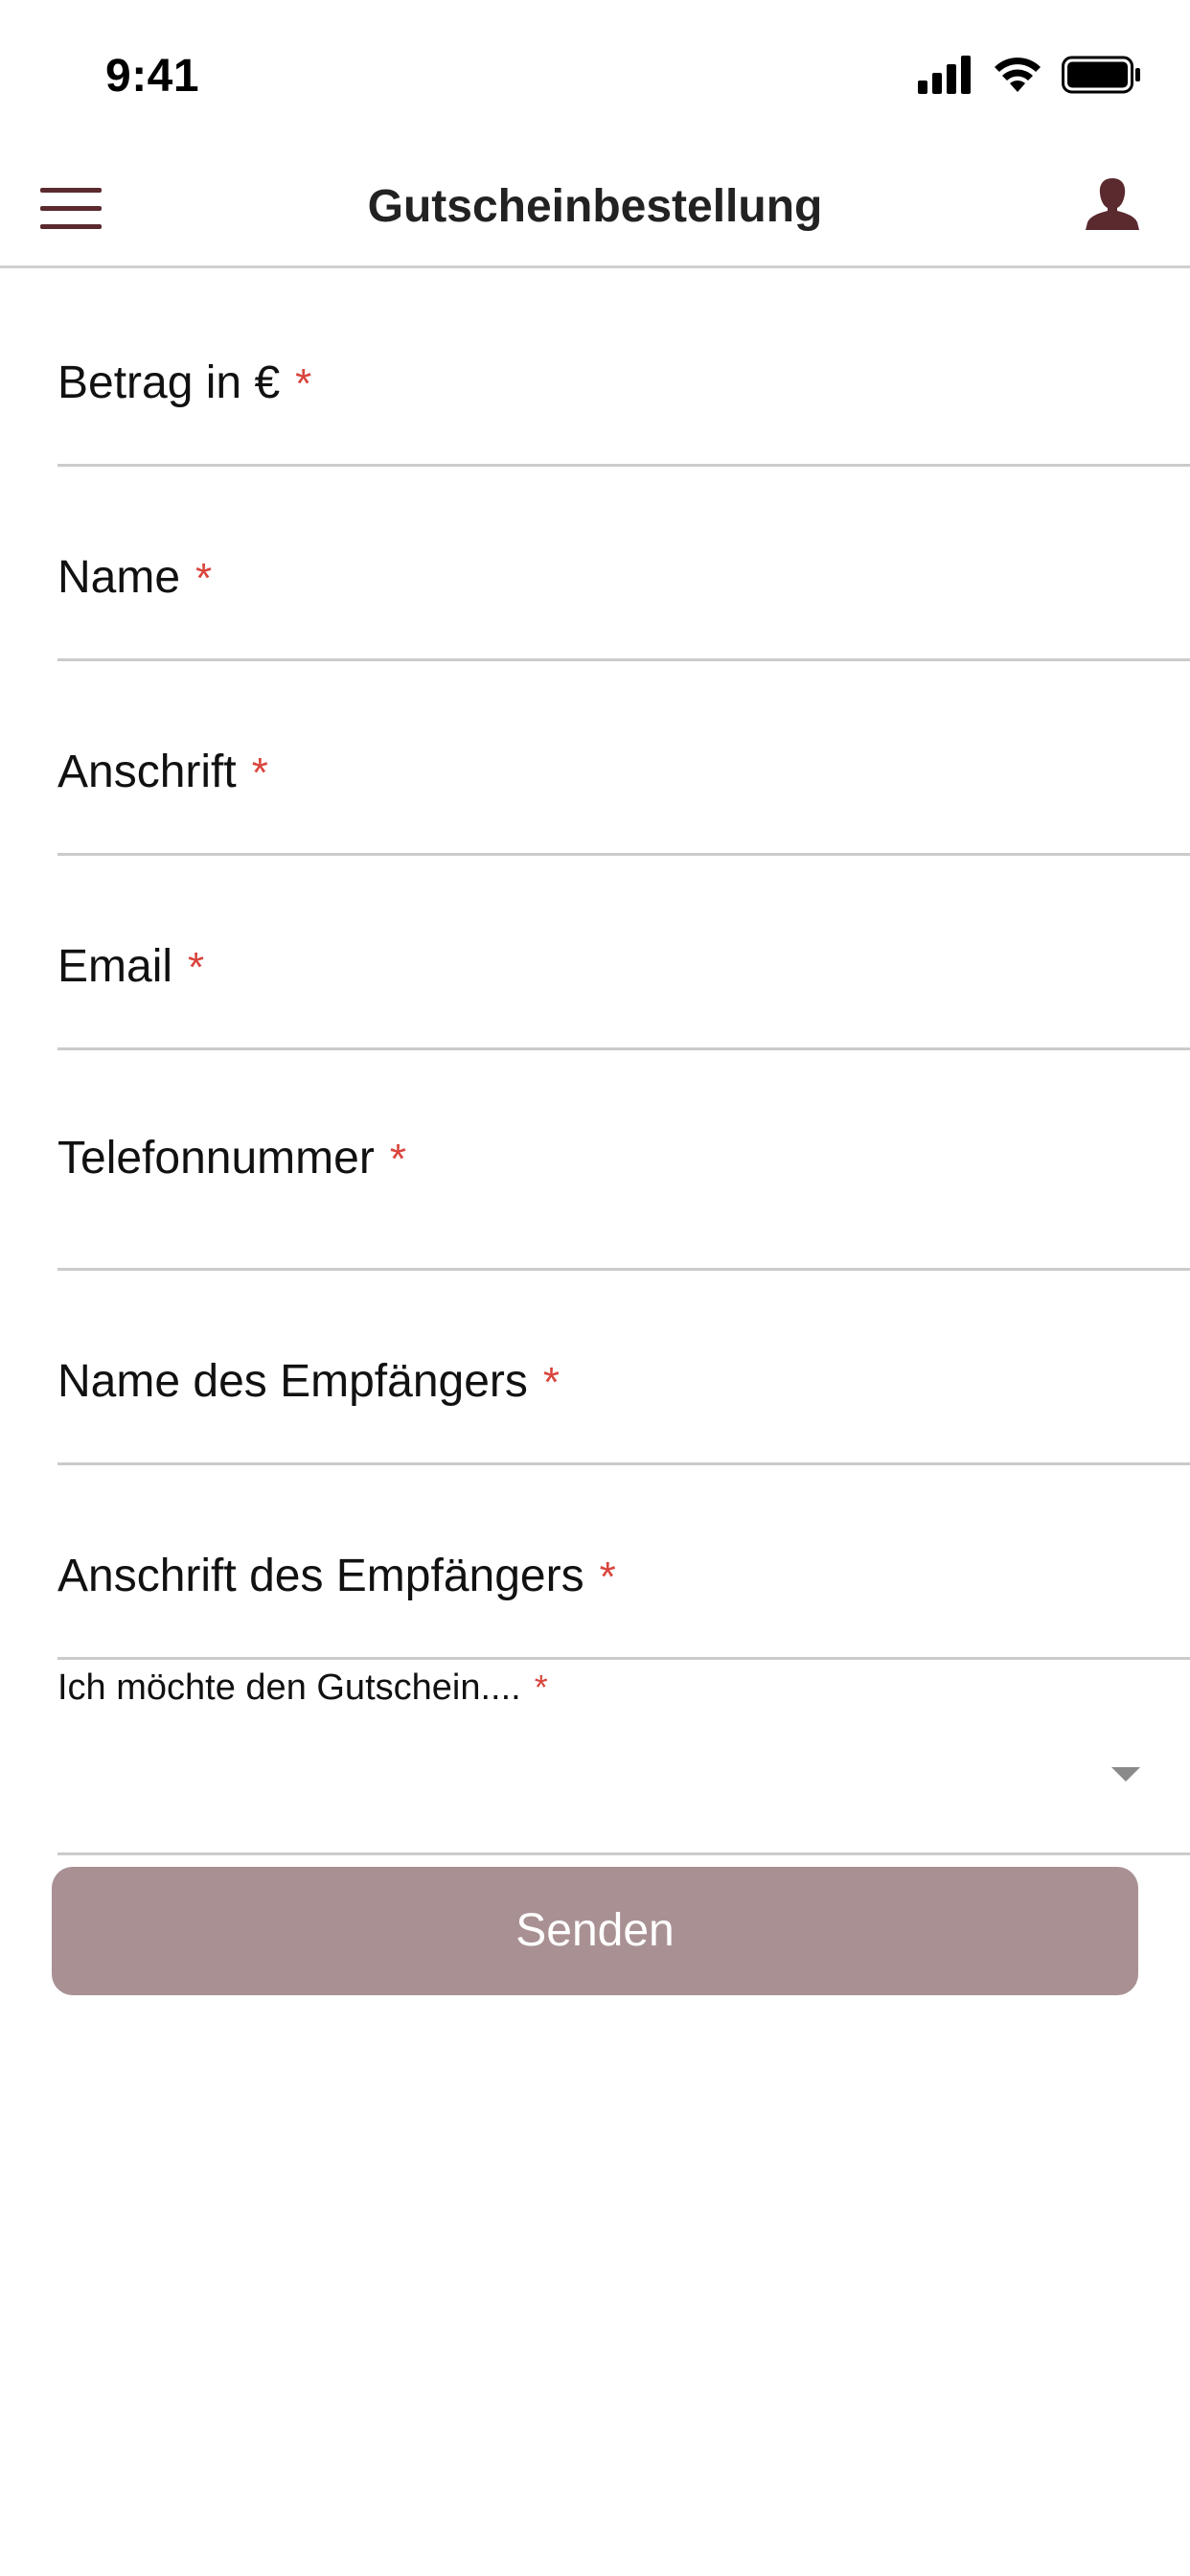 This screenshot has height=2576, width=1190. What do you see at coordinates (336, 1576) in the screenshot?
I see `recipient-address-label: Anschrift des Empfängers *` at bounding box center [336, 1576].